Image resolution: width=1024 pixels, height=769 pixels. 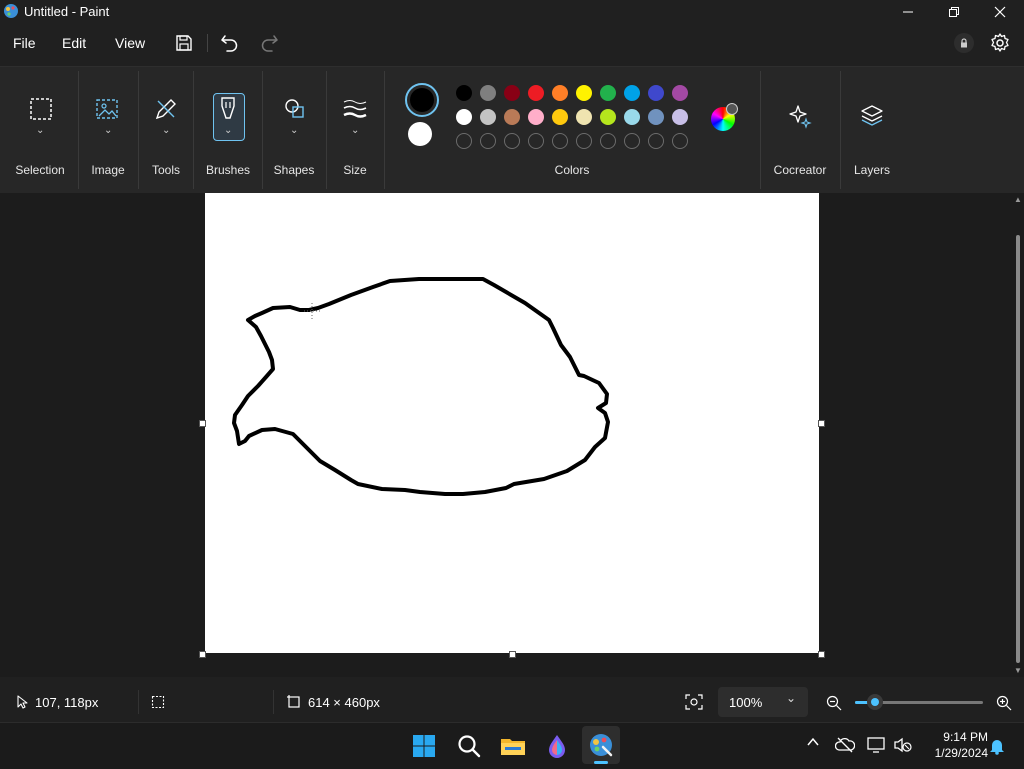 I want to click on scroll-down-icon: ▼, so click(x=1018, y=670).